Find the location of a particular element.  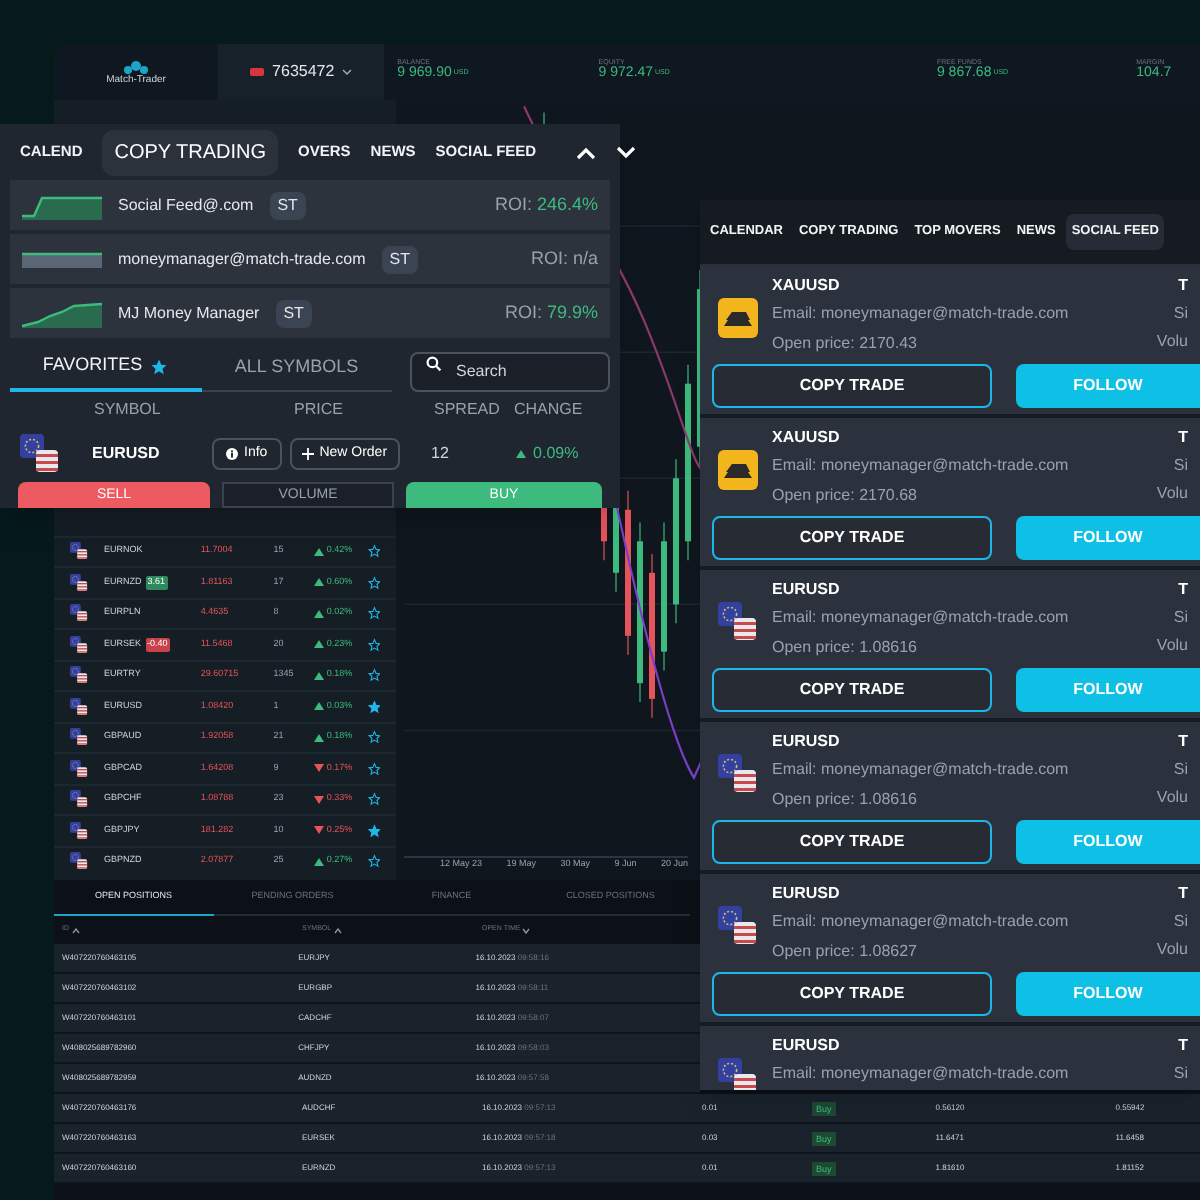

change-text: 0.09% is located at coordinates (555, 454).